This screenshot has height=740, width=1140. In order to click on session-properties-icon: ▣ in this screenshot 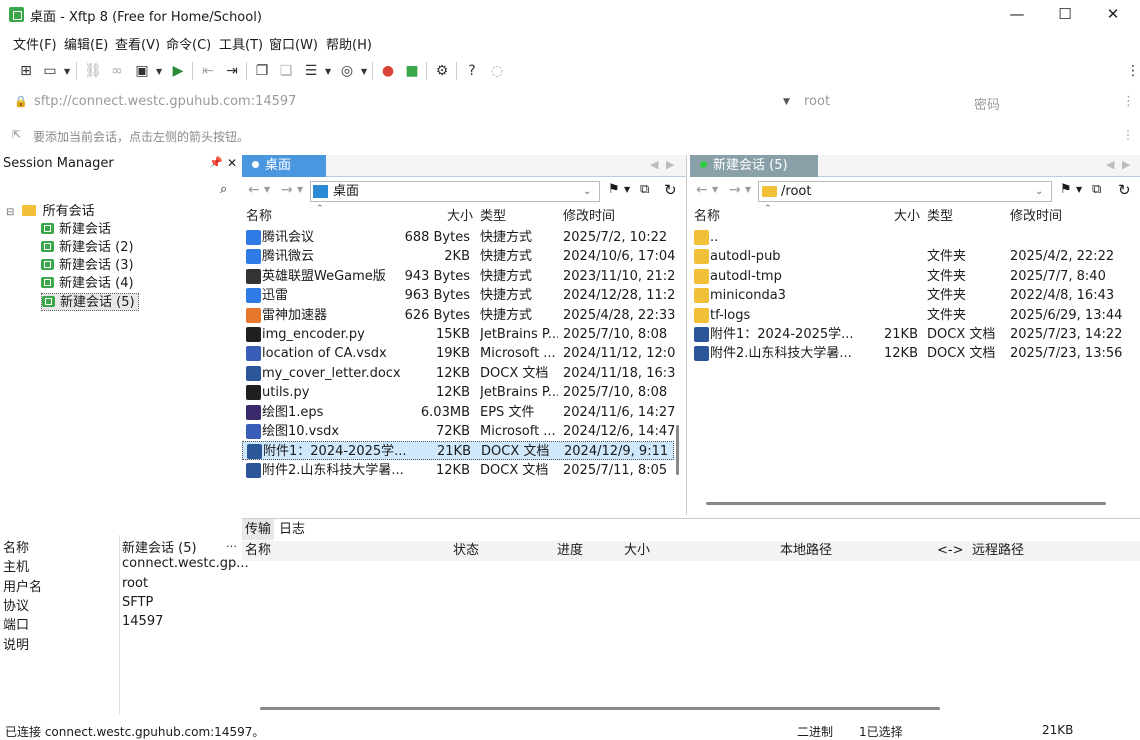, I will do `click(142, 71)`.